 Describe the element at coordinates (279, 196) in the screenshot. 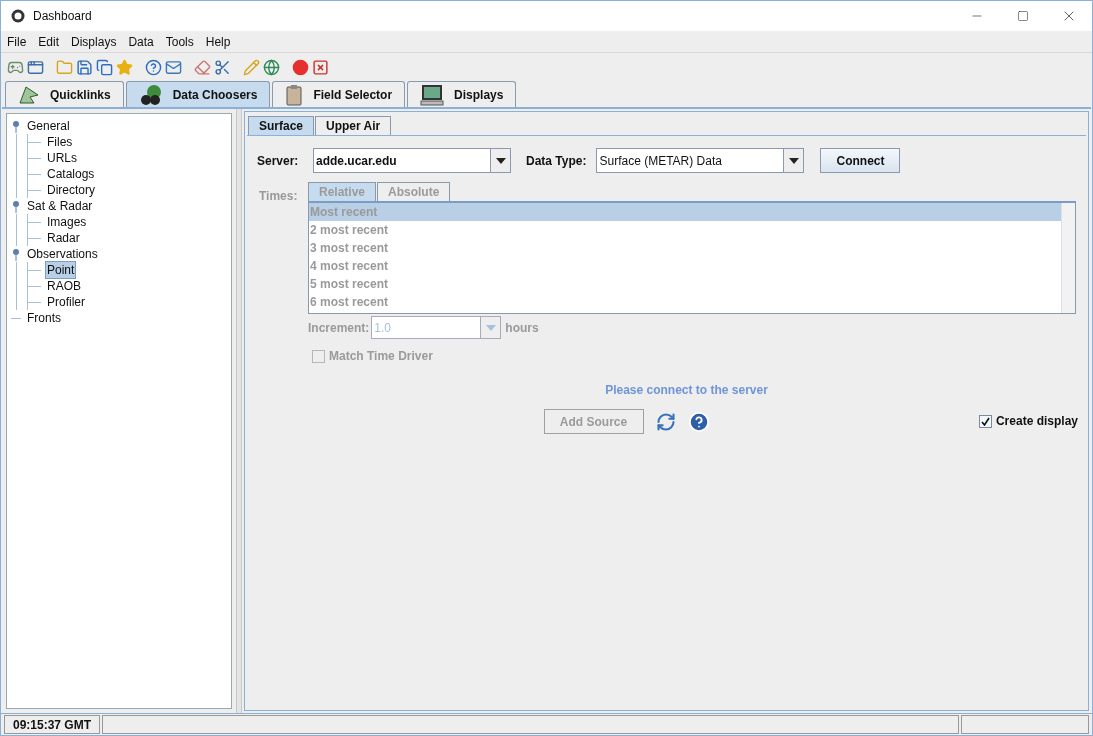

I see `field-label: Times:` at that location.